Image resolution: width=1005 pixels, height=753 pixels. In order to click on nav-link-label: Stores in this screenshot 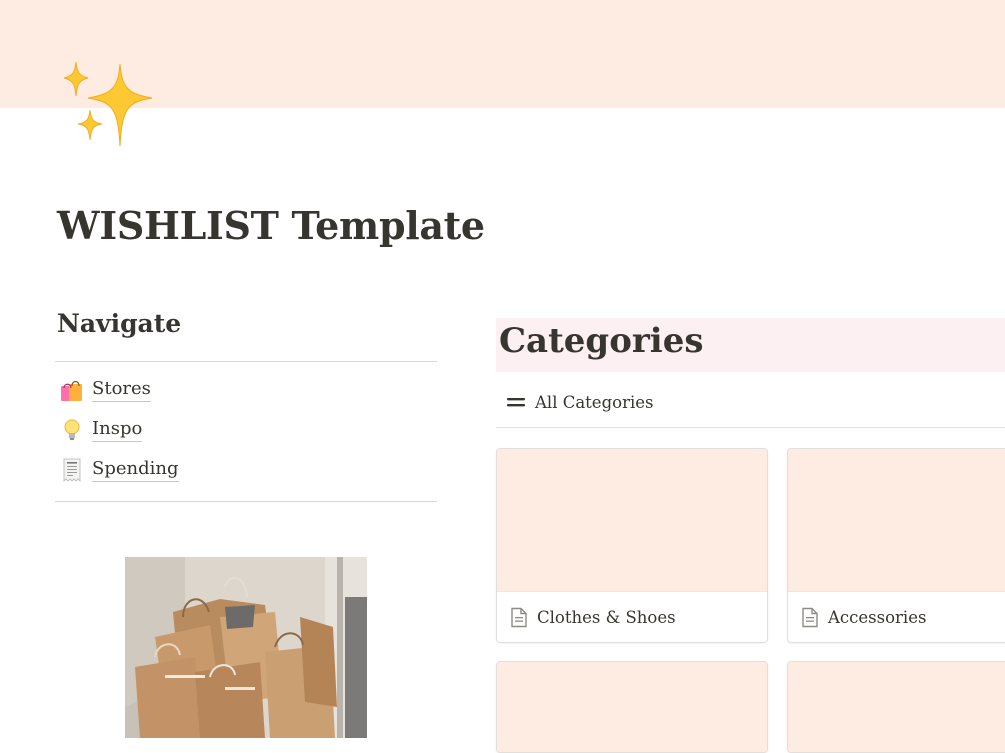, I will do `click(121, 390)`.